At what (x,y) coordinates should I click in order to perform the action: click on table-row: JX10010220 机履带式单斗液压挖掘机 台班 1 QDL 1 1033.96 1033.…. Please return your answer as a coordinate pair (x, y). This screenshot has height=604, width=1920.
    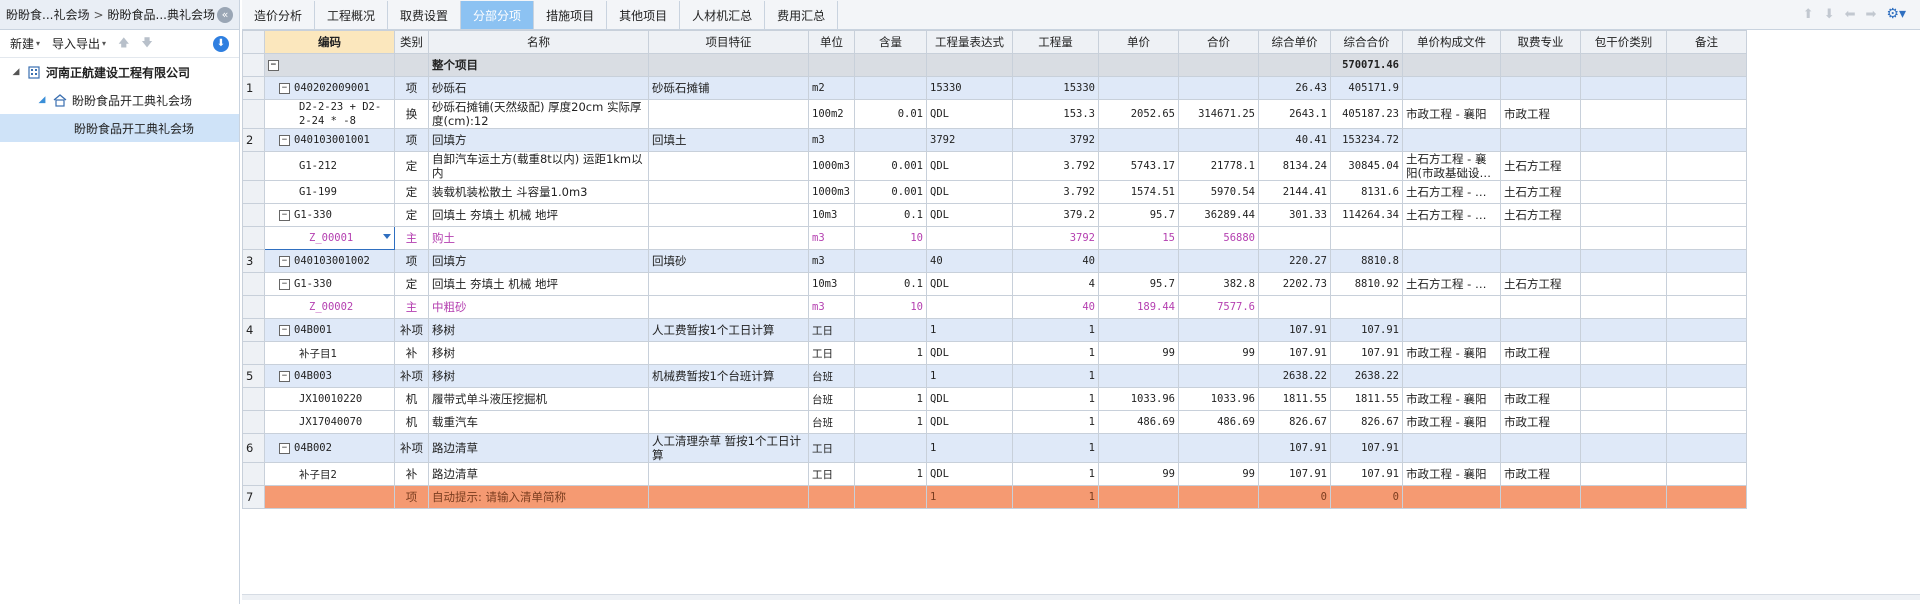
    Looking at the image, I should click on (994, 399).